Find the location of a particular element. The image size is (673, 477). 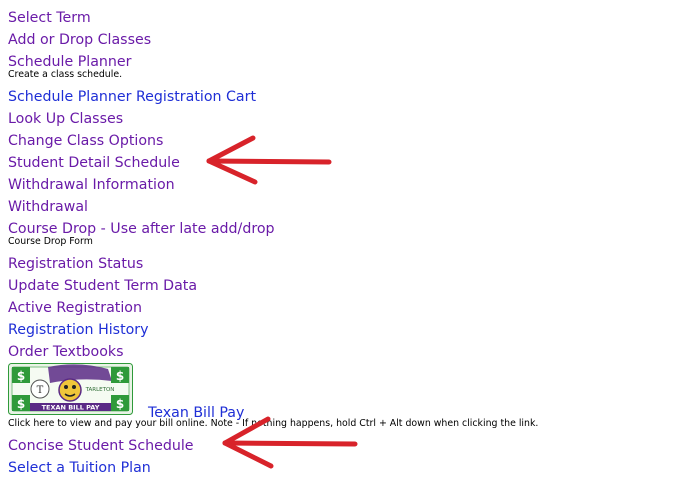

active-registration-link: Active Registration is located at coordinates (75, 308).